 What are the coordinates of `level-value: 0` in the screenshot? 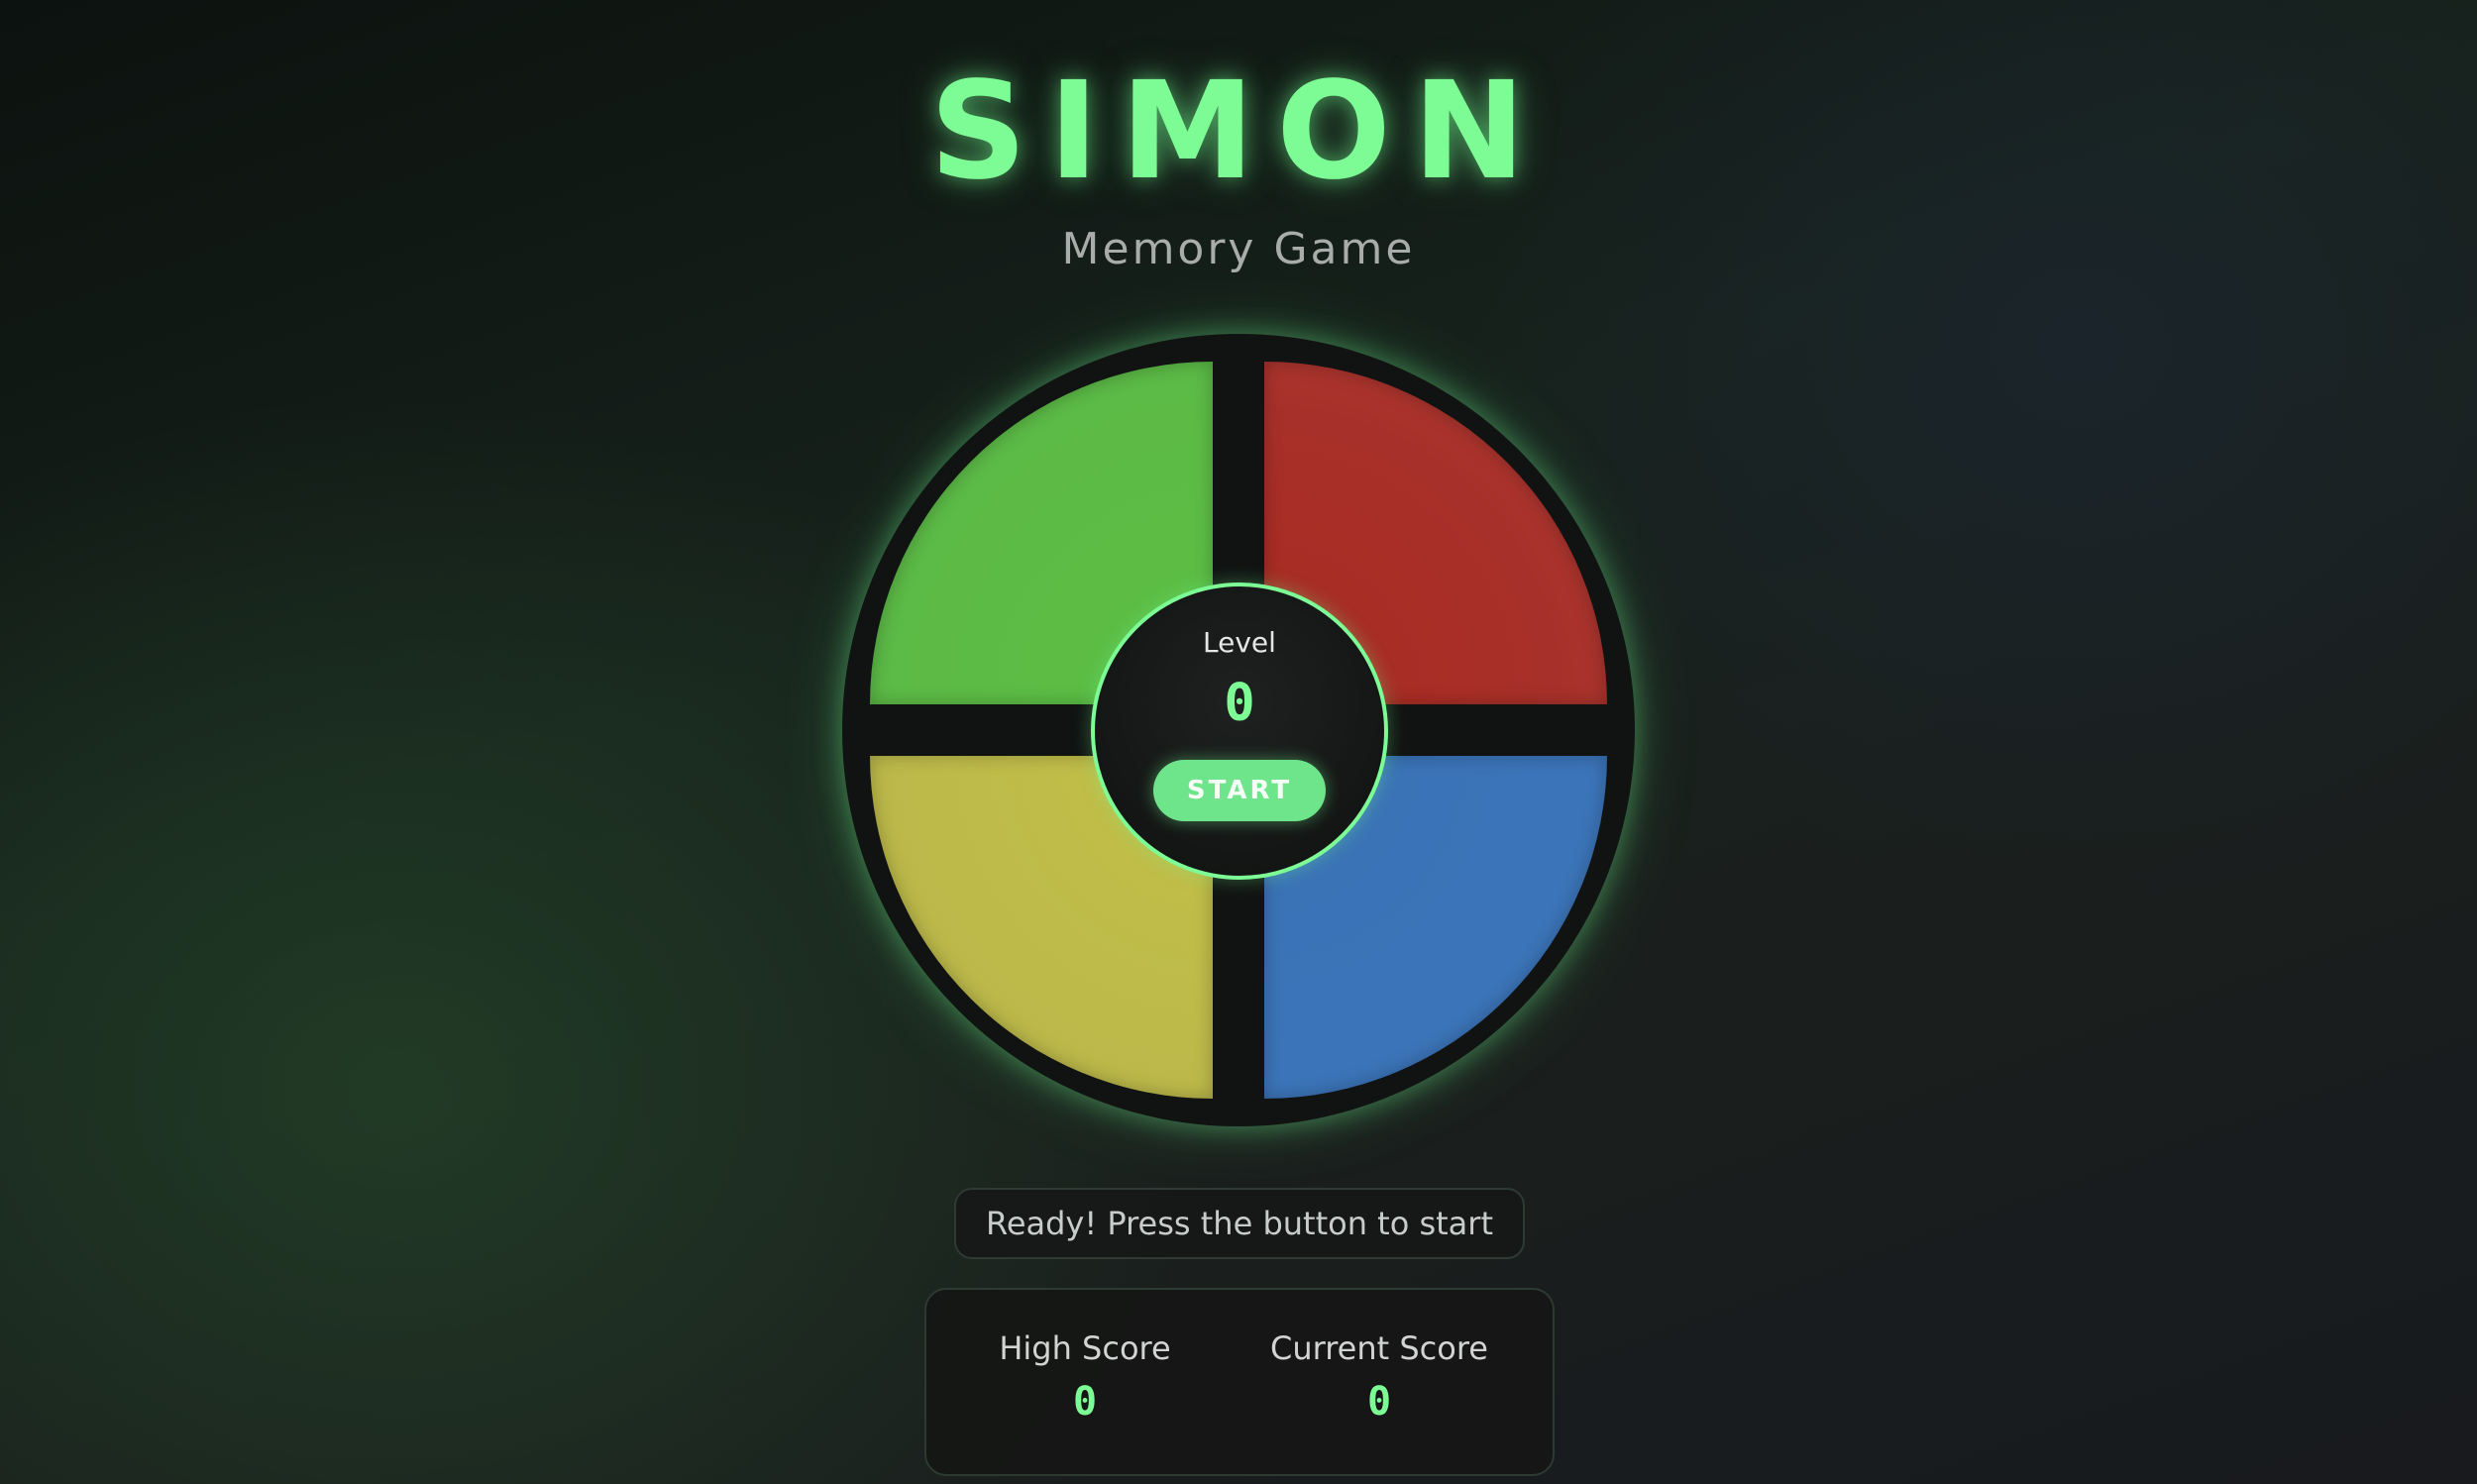 It's located at (1239, 704).